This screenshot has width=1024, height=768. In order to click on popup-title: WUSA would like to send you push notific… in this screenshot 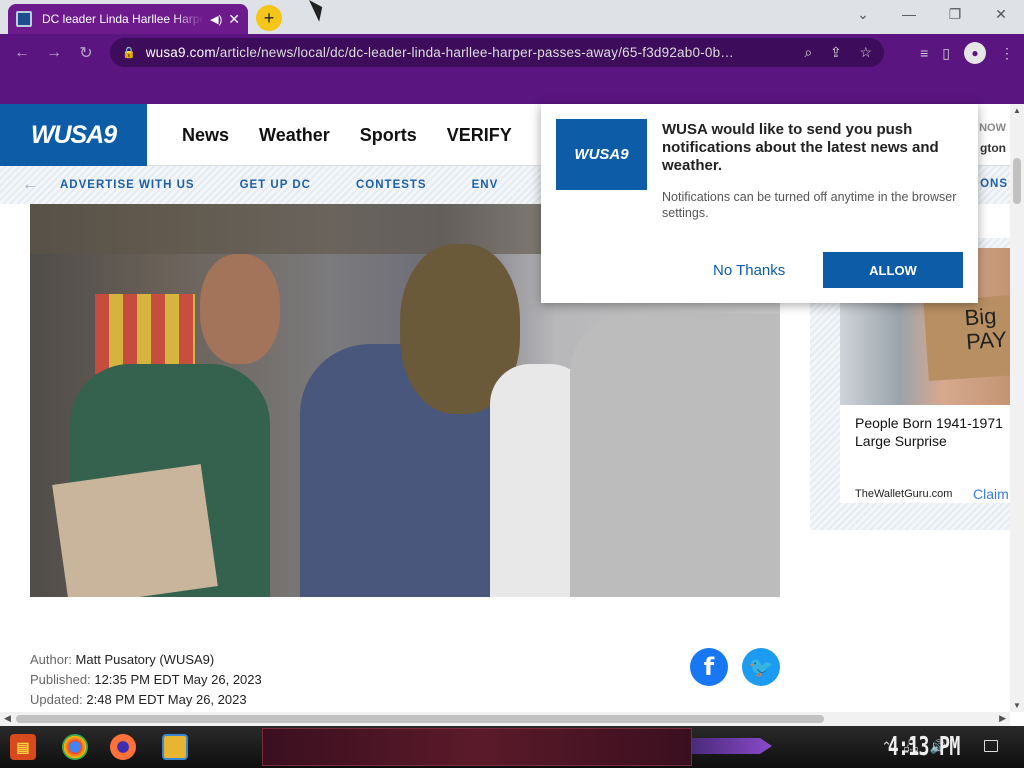, I will do `click(800, 147)`.